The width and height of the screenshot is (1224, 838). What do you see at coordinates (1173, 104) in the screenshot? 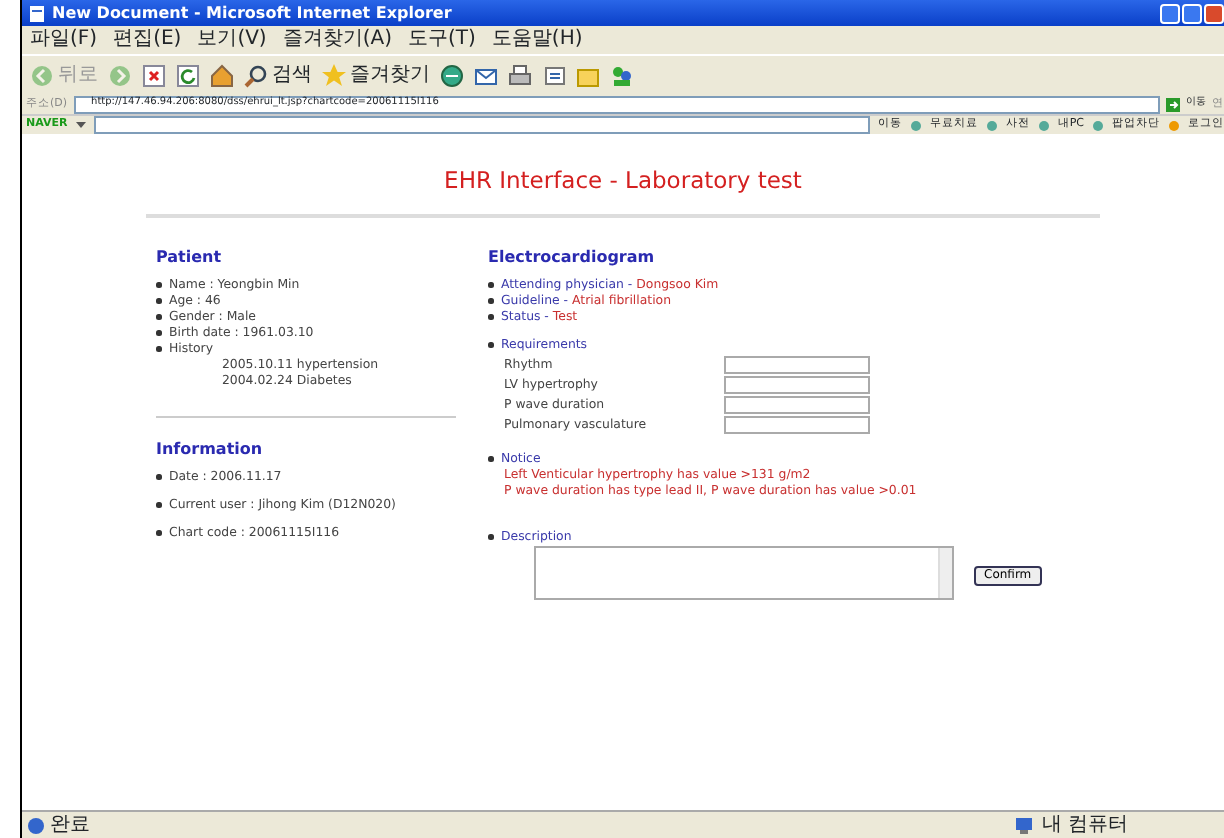
I see `go-icon` at bounding box center [1173, 104].